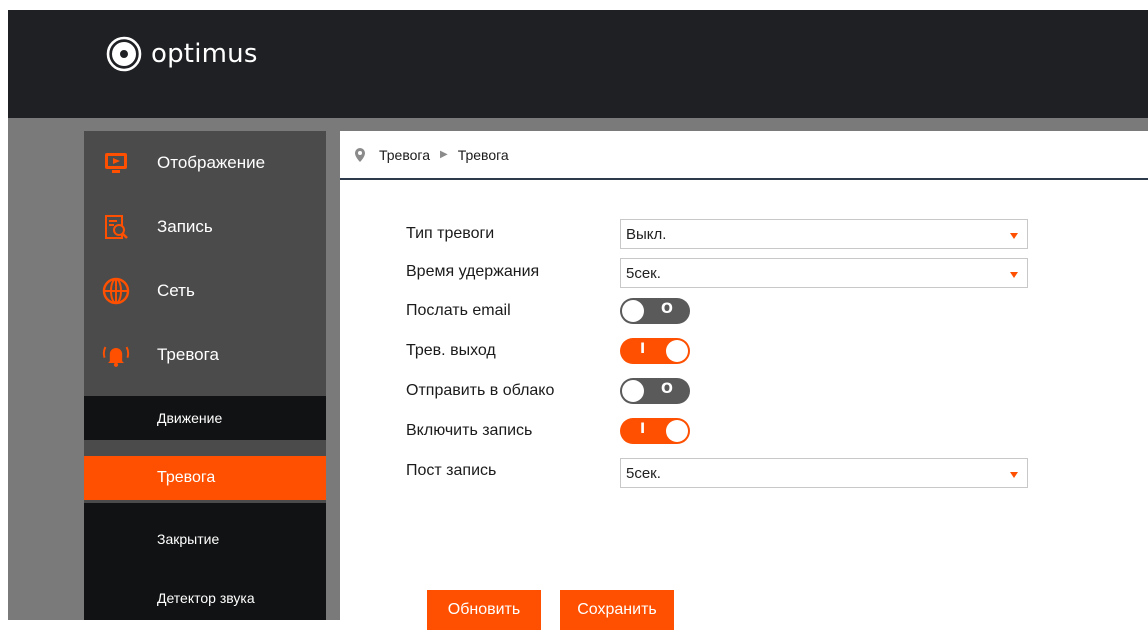  I want to click on post-record-label: Пост запись, so click(451, 470).